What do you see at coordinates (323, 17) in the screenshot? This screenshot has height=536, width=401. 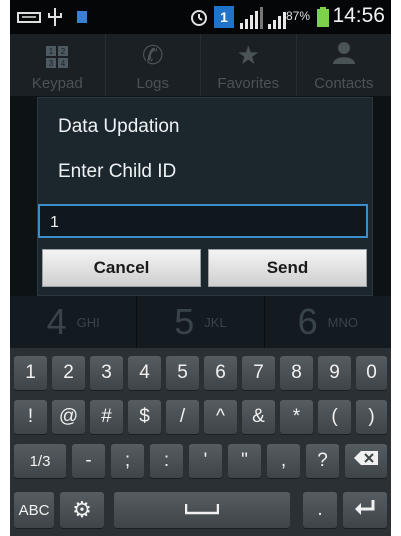 I see `battery-icon` at bounding box center [323, 17].